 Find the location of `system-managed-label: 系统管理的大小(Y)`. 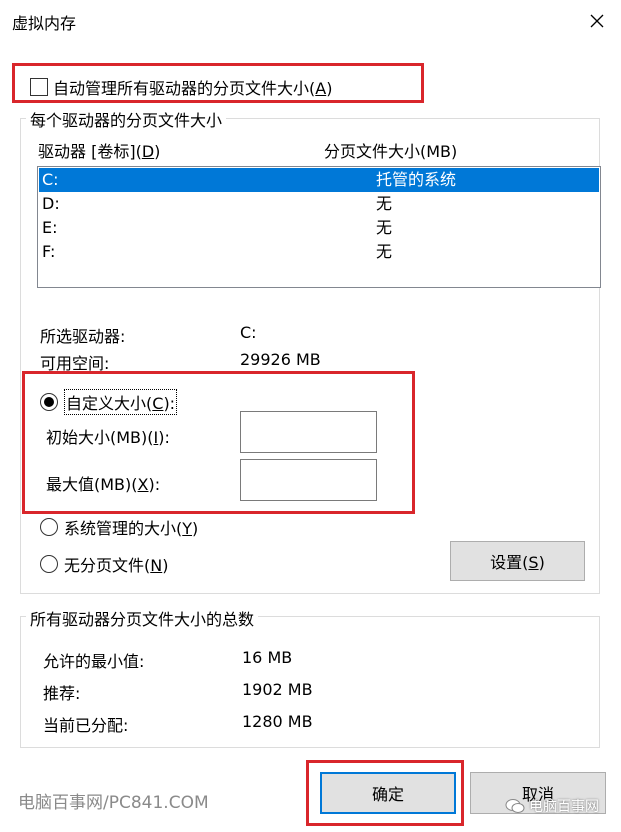

system-managed-label: 系统管理的大小(Y) is located at coordinates (131, 528).